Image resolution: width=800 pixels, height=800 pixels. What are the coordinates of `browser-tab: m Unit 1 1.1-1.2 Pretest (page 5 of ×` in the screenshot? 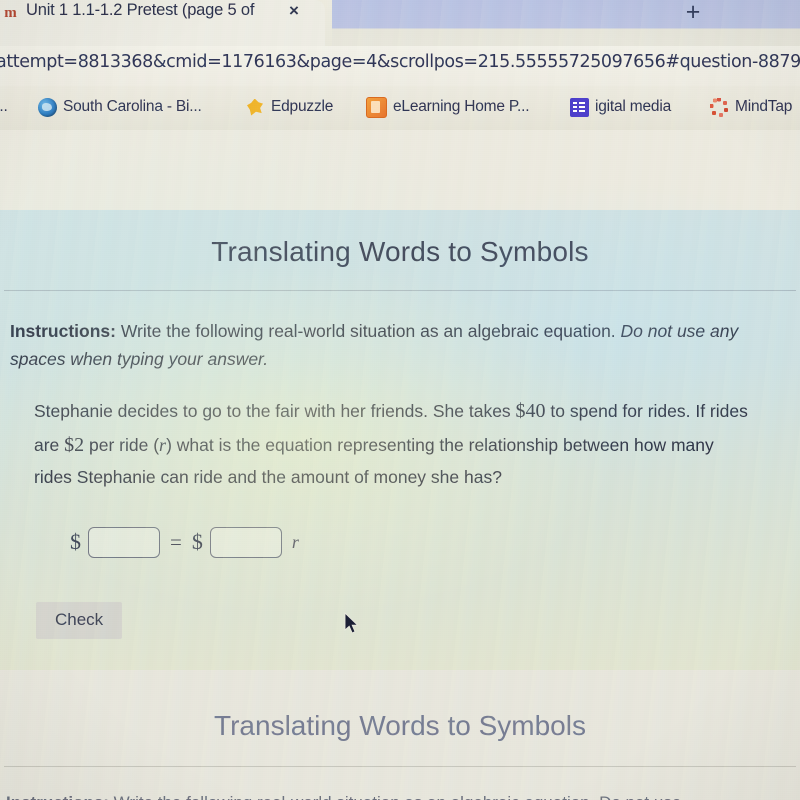 It's located at (162, 23).